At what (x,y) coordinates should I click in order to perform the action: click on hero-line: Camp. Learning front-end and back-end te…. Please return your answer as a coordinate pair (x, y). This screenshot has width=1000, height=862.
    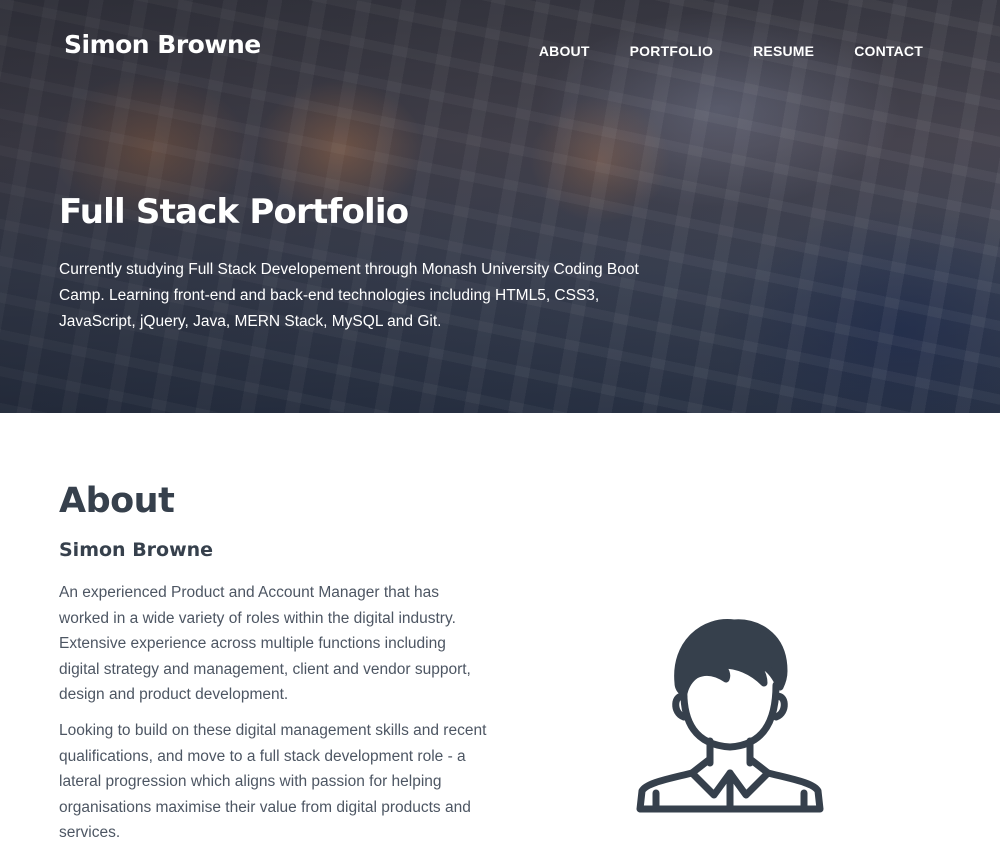
    Looking at the image, I should click on (329, 295).